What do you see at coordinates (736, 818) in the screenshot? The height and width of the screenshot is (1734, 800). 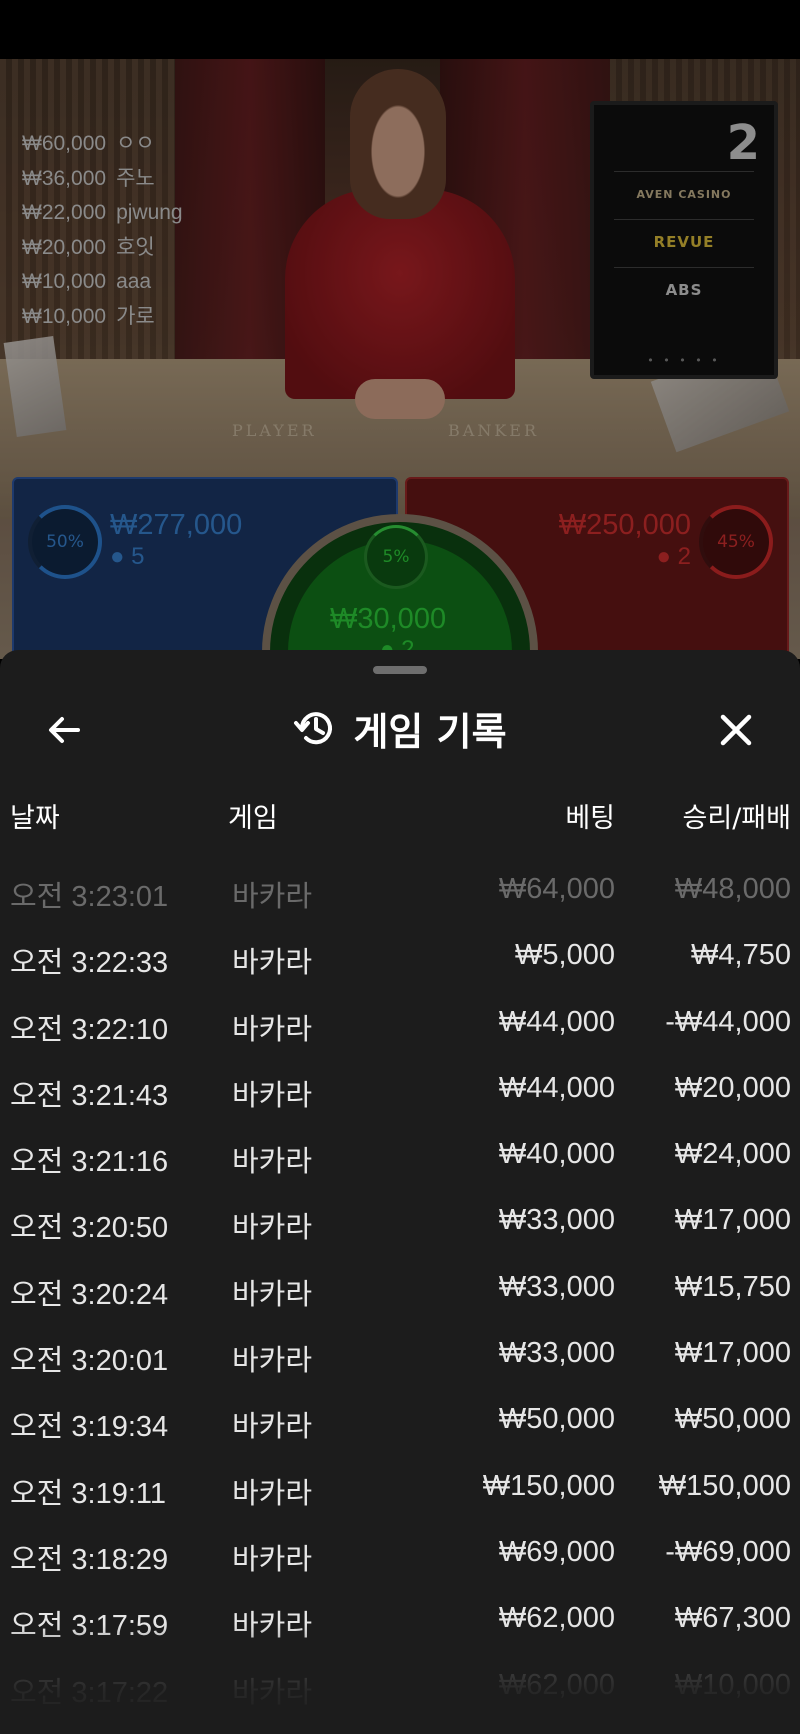 I see `column-header-win-loss: 승리/패배` at bounding box center [736, 818].